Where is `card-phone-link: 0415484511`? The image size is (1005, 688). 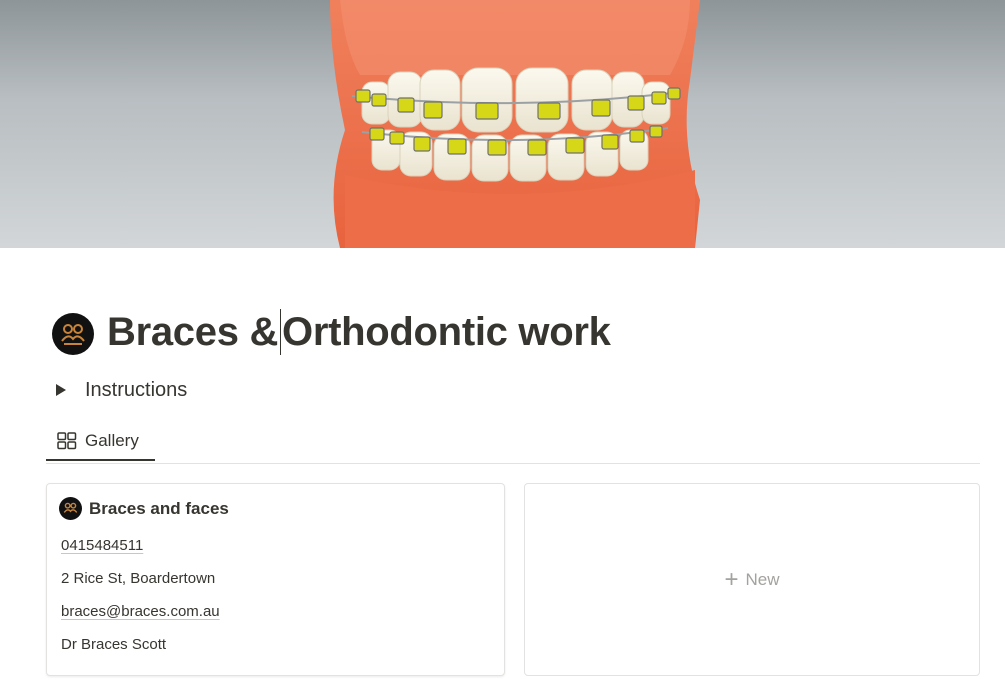 card-phone-link: 0415484511 is located at coordinates (102, 545).